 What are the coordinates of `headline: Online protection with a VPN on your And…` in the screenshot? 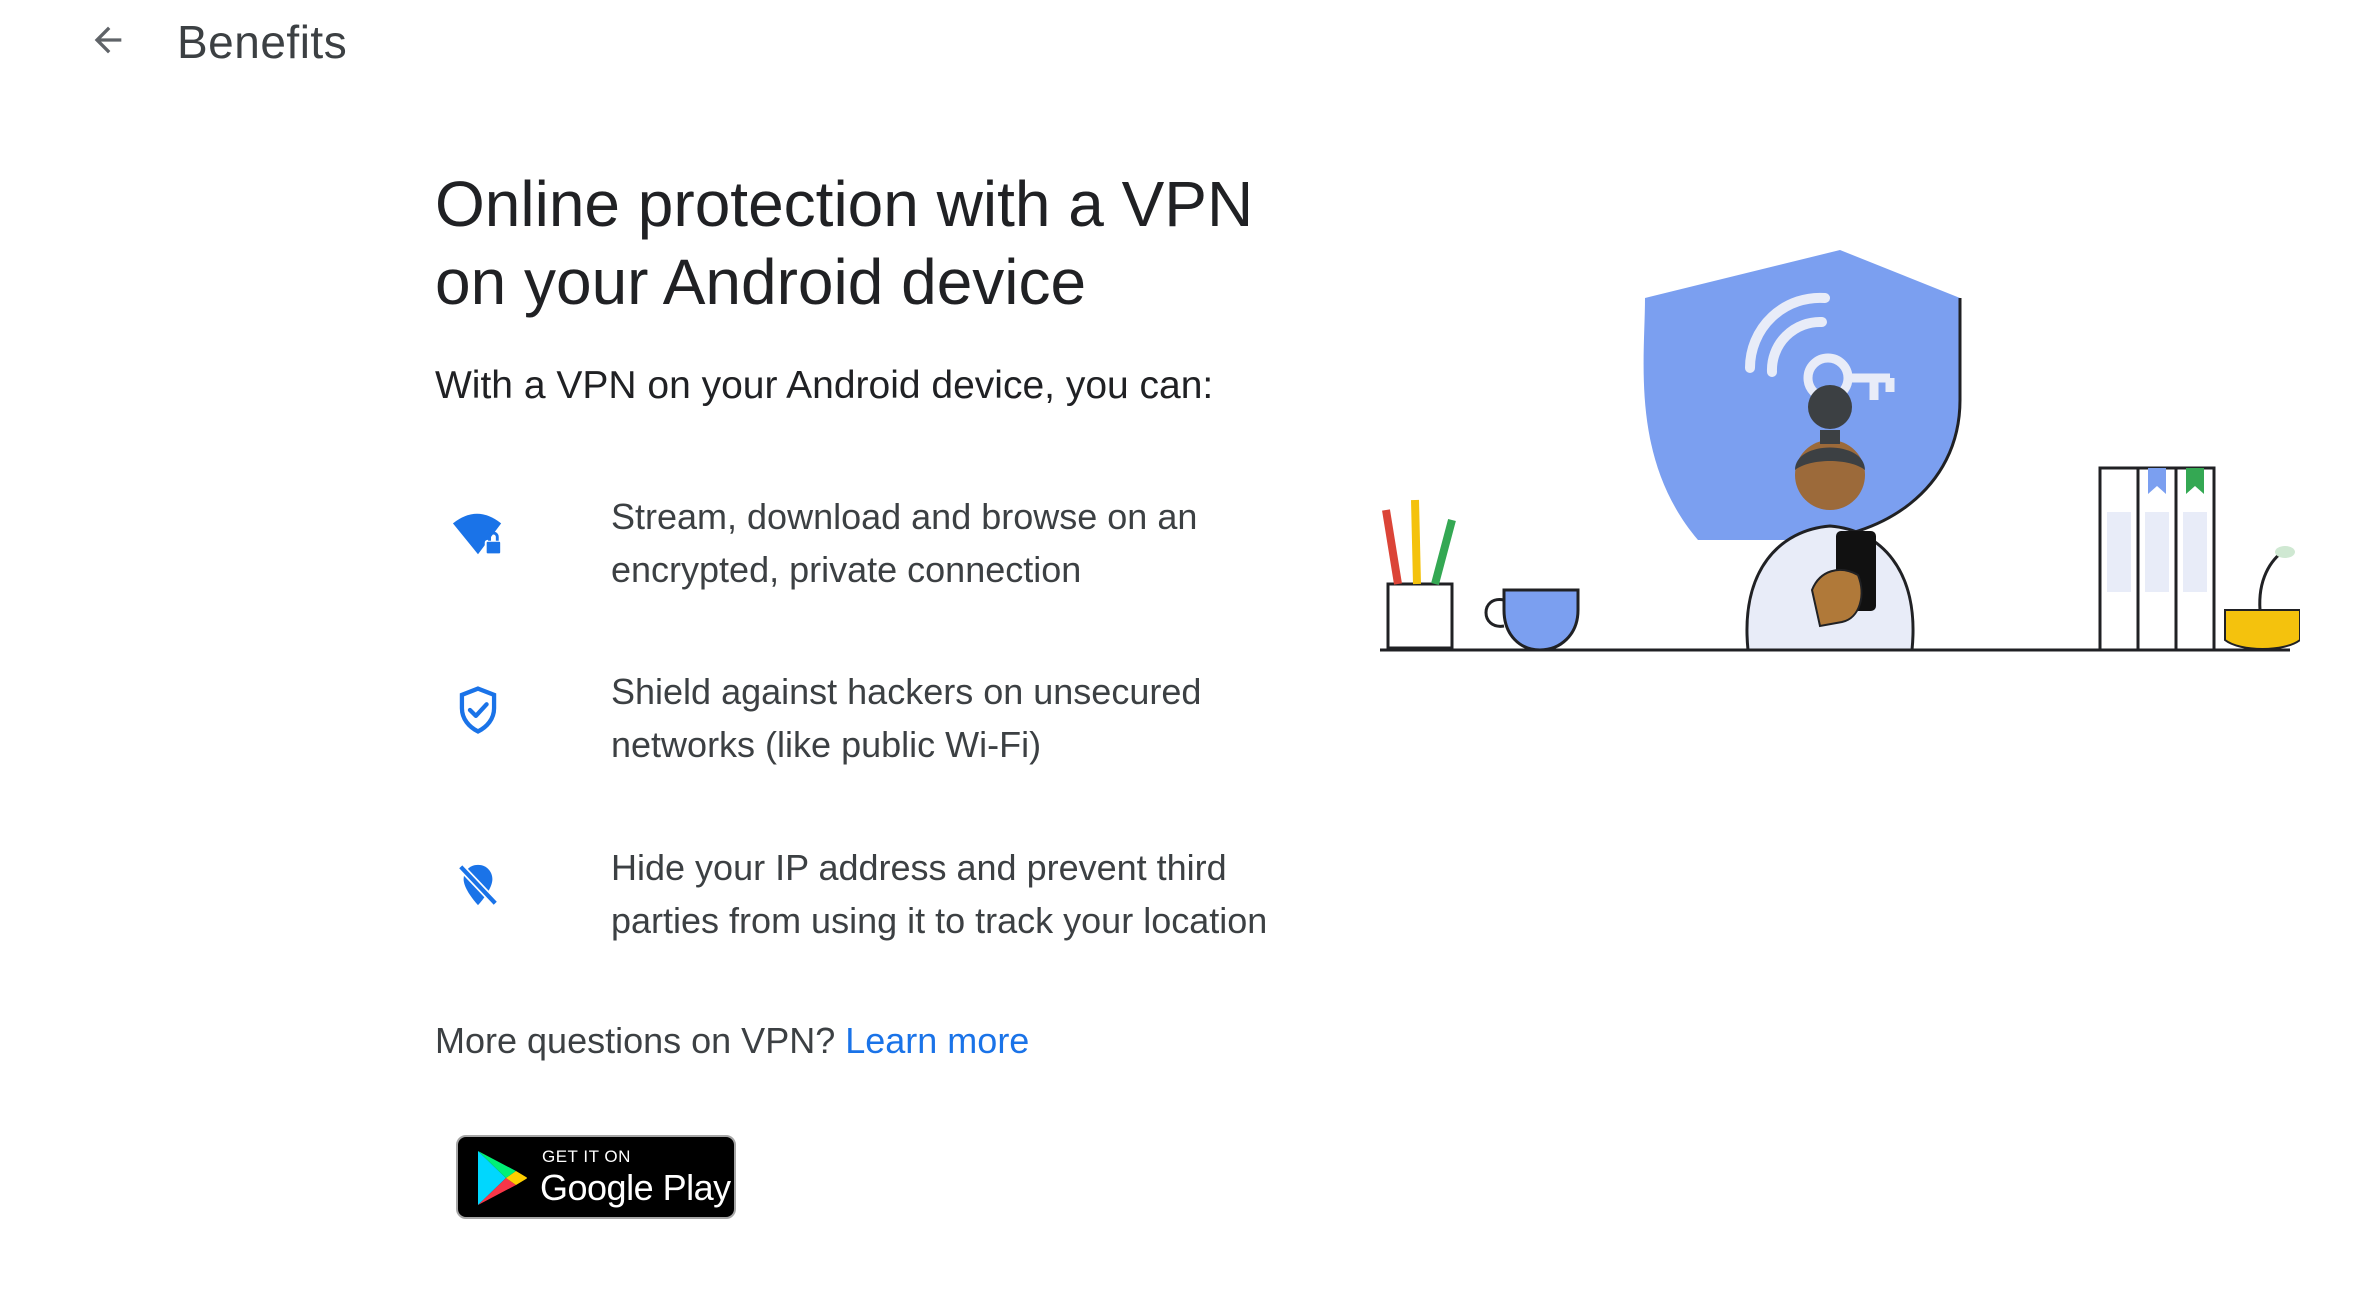 It's located at (844, 243).